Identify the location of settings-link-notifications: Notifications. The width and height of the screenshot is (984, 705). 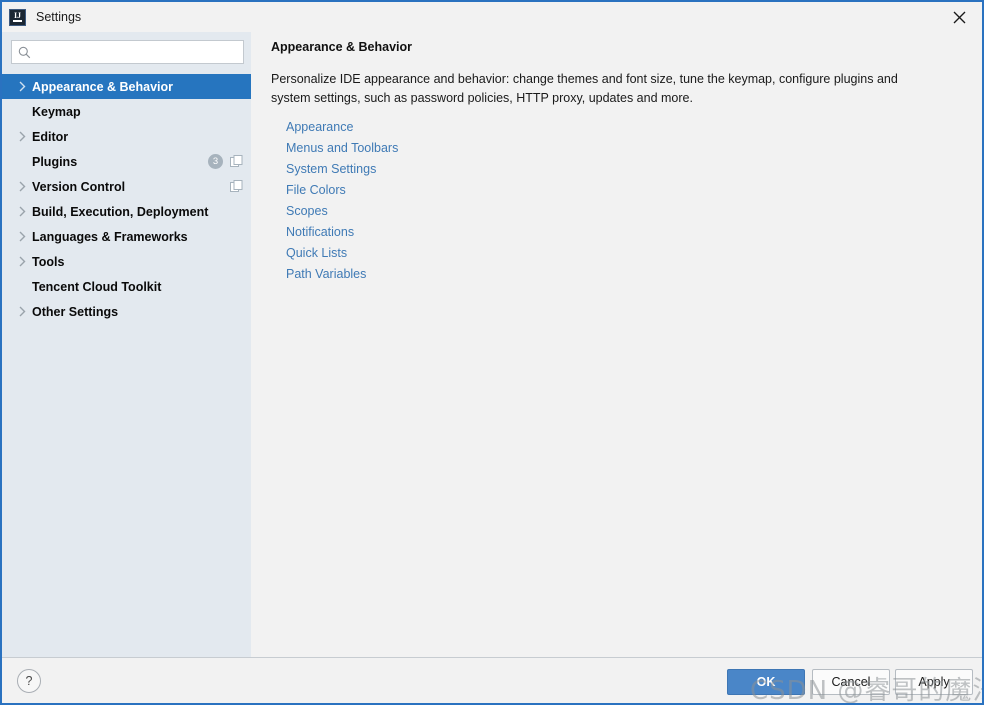
(342, 232).